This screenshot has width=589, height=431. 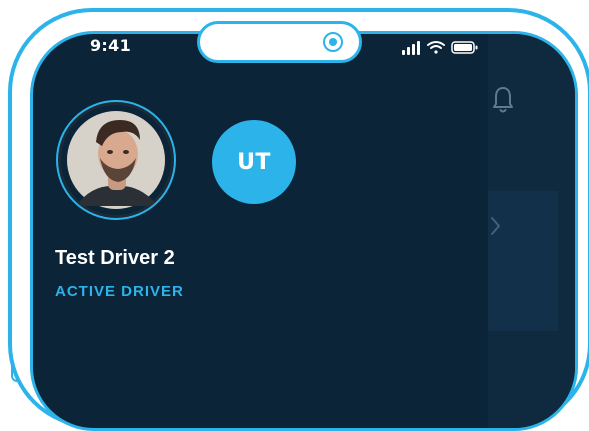 I want to click on side-panel-card, so click(x=523, y=261).